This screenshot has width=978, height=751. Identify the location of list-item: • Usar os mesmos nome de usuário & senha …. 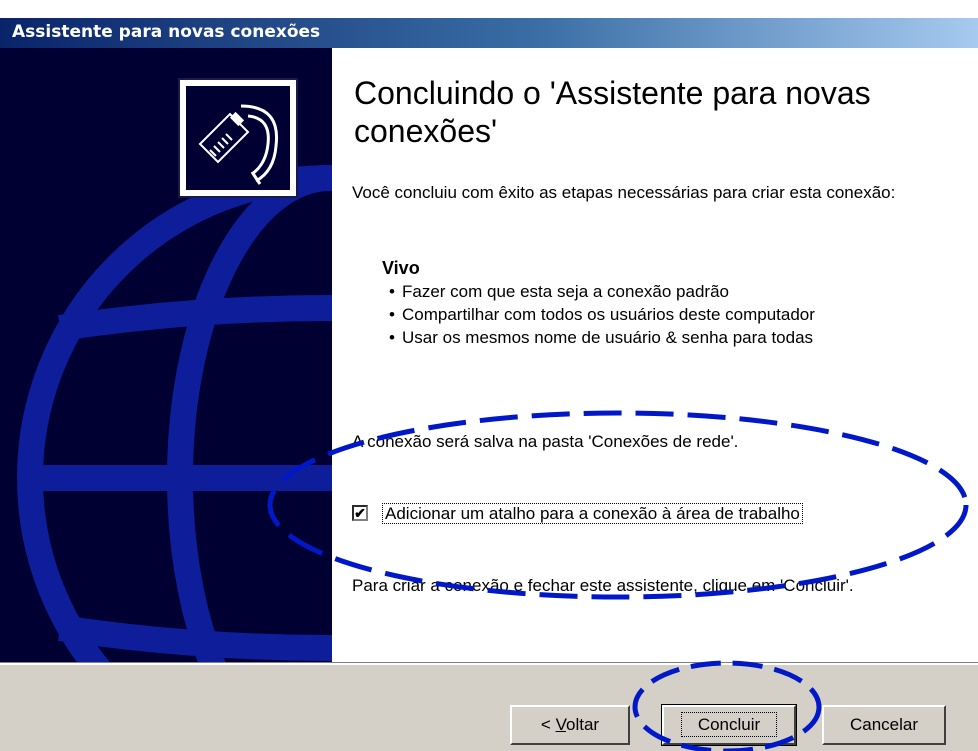
(601, 337).